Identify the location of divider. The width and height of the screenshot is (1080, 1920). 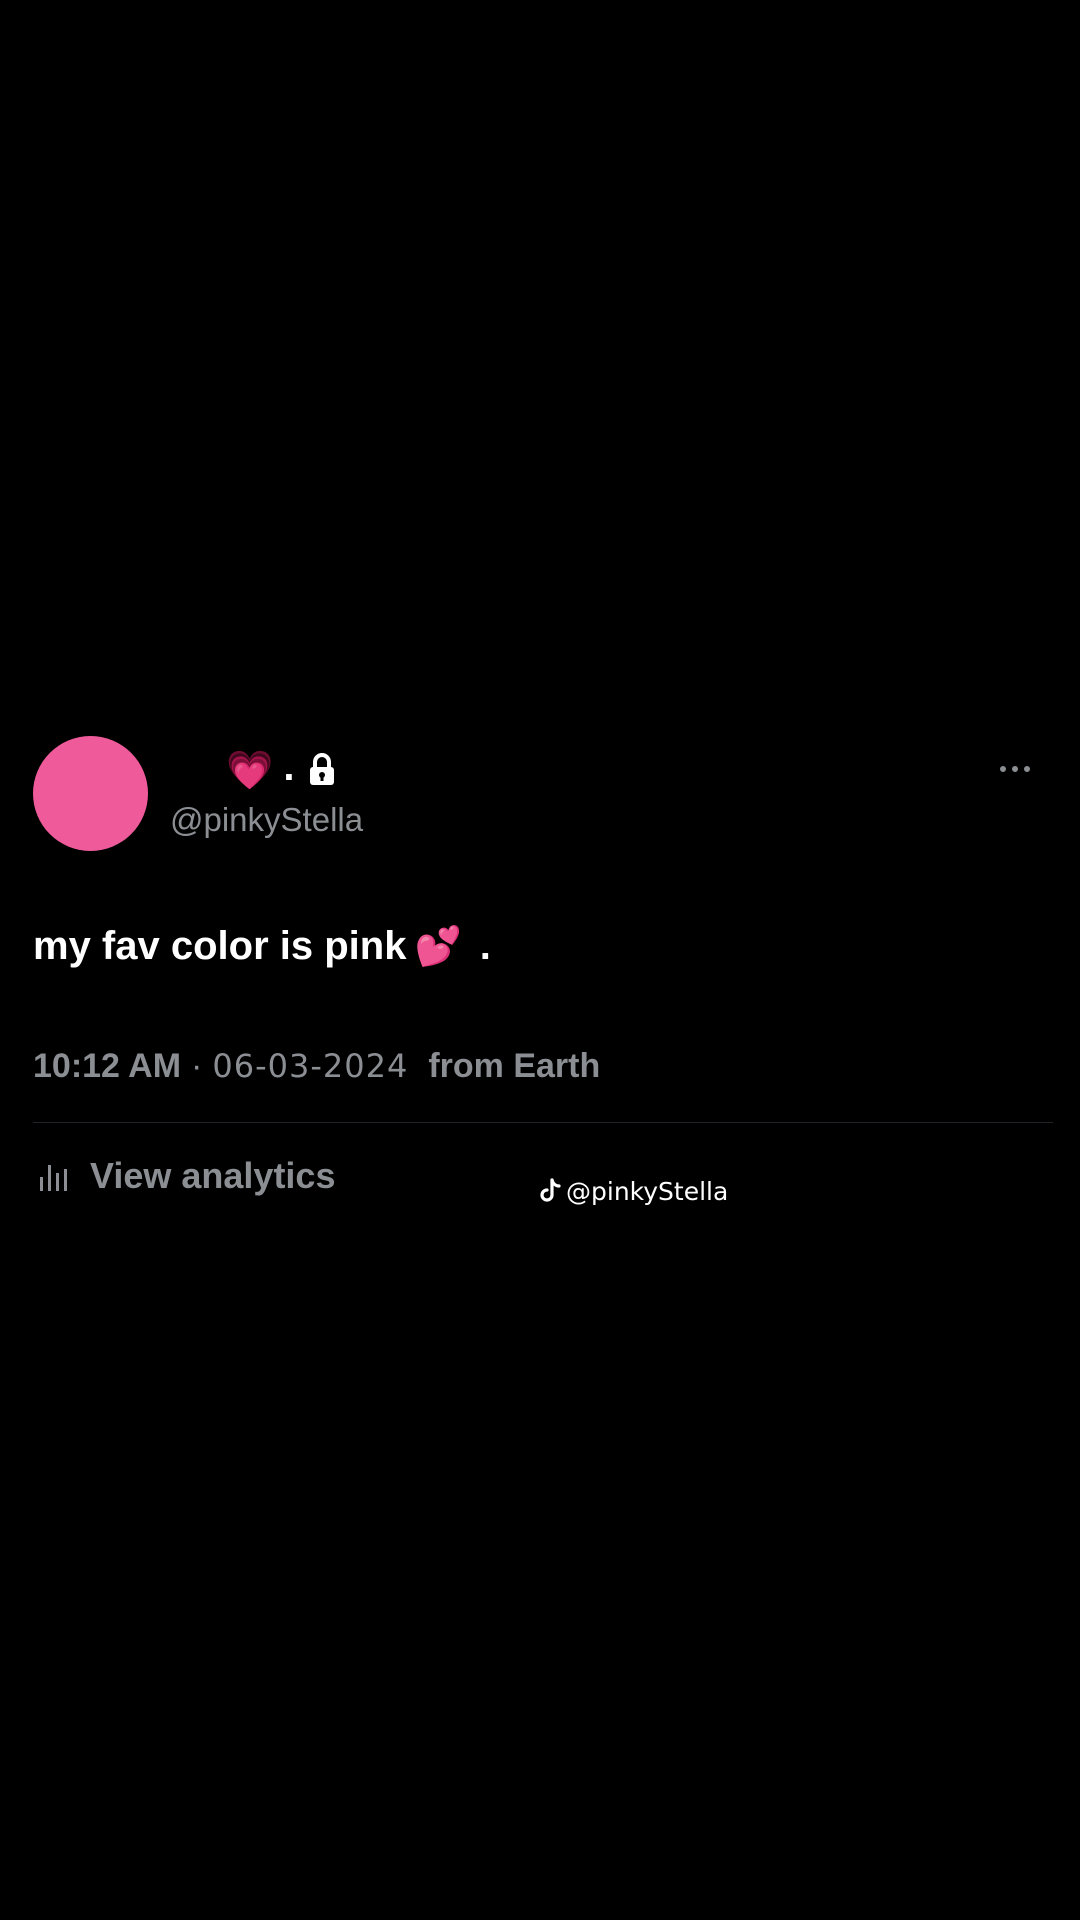
(543, 1122).